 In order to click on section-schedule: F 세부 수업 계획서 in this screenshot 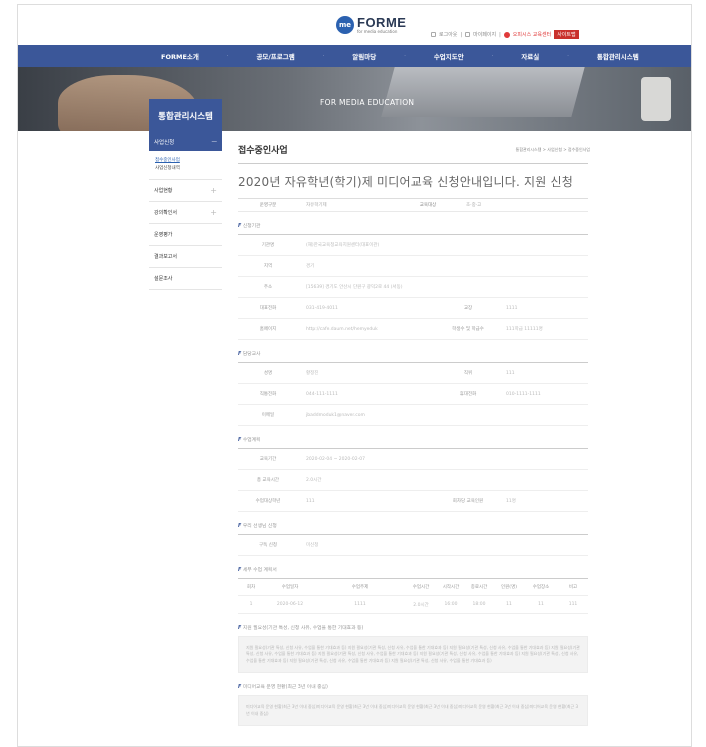, I will do `click(257, 570)`.